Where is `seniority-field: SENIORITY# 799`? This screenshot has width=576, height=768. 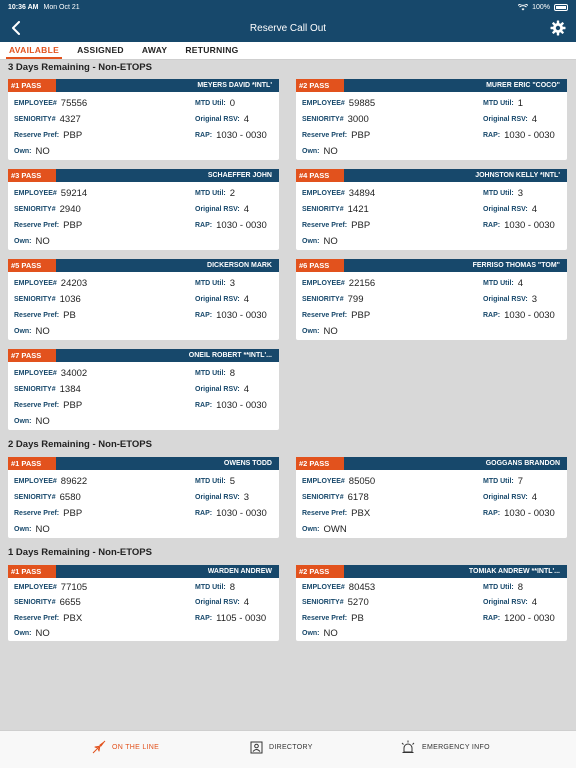
seniority-field: SENIORITY# 799 is located at coordinates (332, 299).